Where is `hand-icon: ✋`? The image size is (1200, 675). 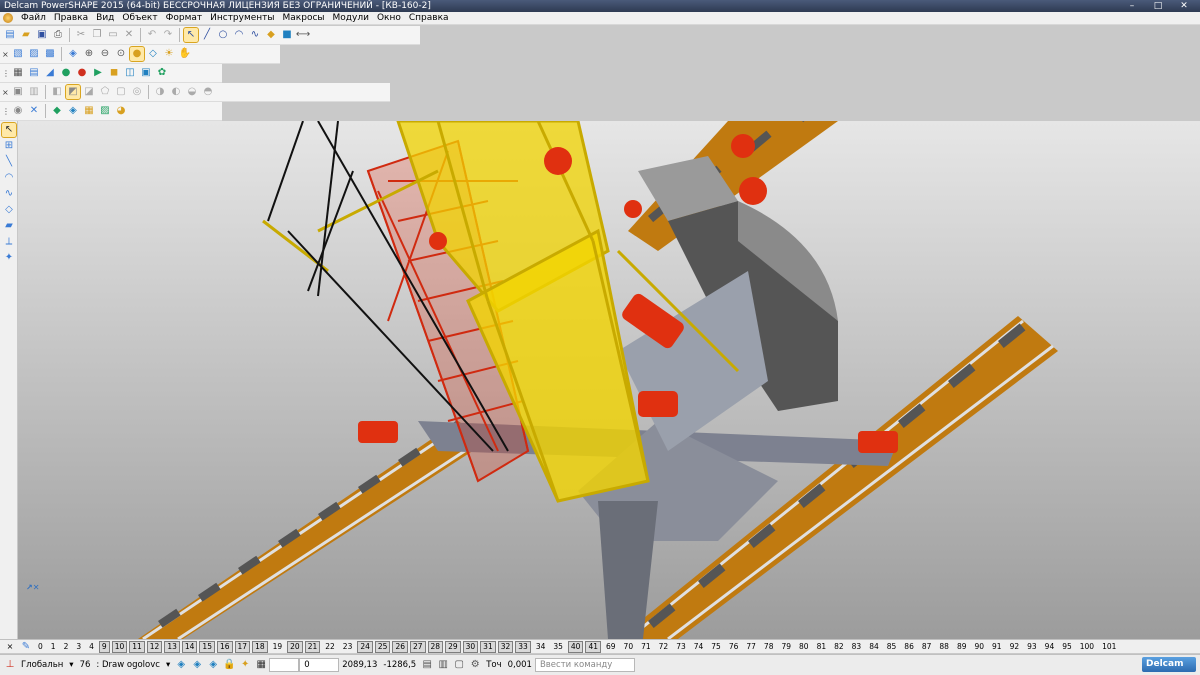 hand-icon: ✋ is located at coordinates (185, 54).